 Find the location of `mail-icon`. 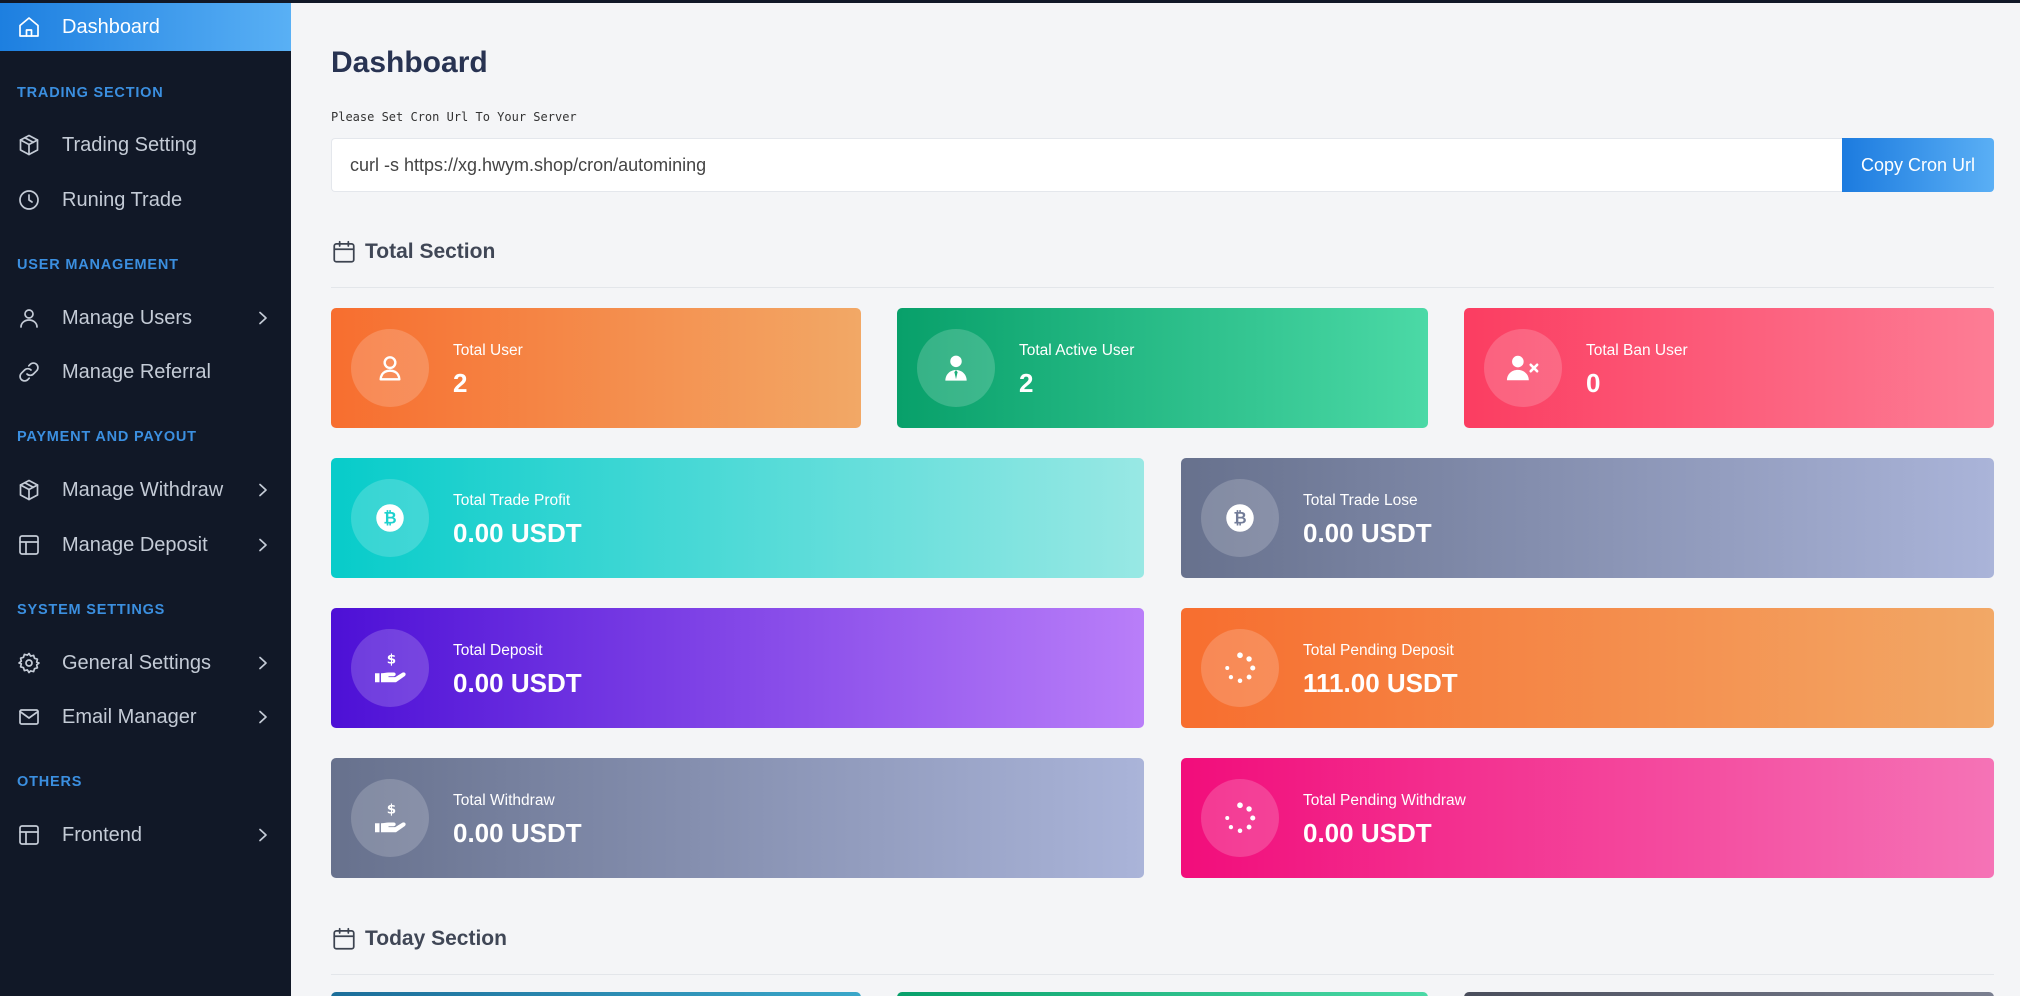

mail-icon is located at coordinates (29, 717).